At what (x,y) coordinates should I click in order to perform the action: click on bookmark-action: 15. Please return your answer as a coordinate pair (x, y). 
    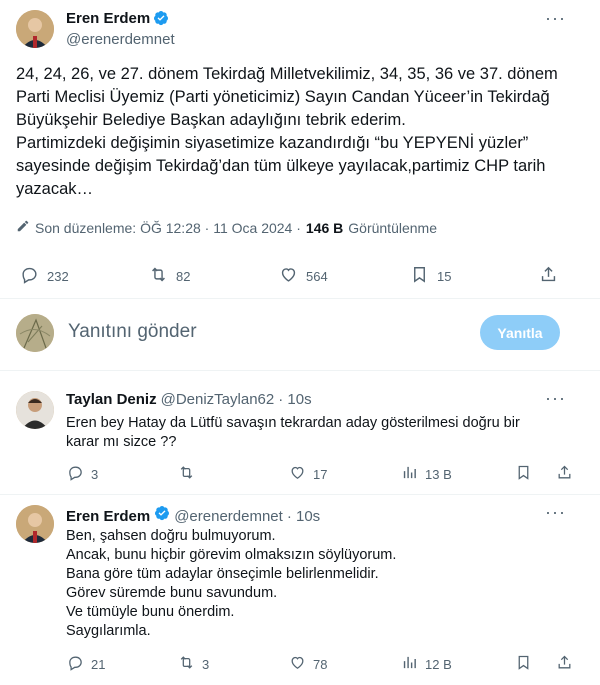
    Looking at the image, I should click on (430, 276).